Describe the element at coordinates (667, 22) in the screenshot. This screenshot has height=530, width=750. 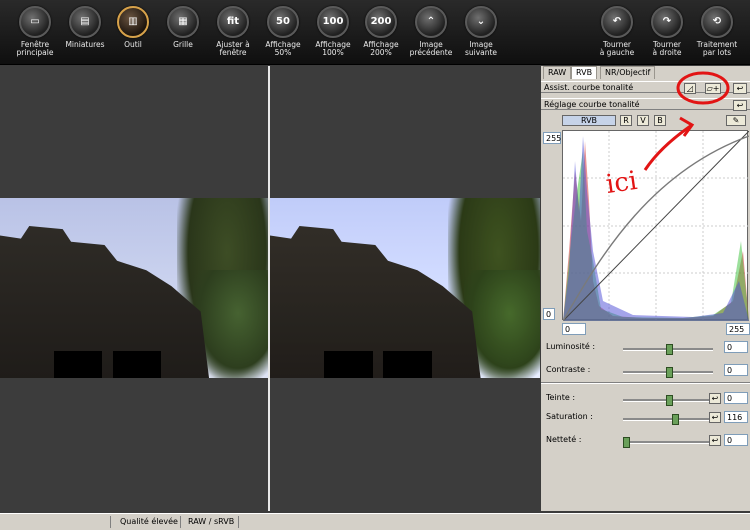
I see `tdroite-icon: ↷` at that location.